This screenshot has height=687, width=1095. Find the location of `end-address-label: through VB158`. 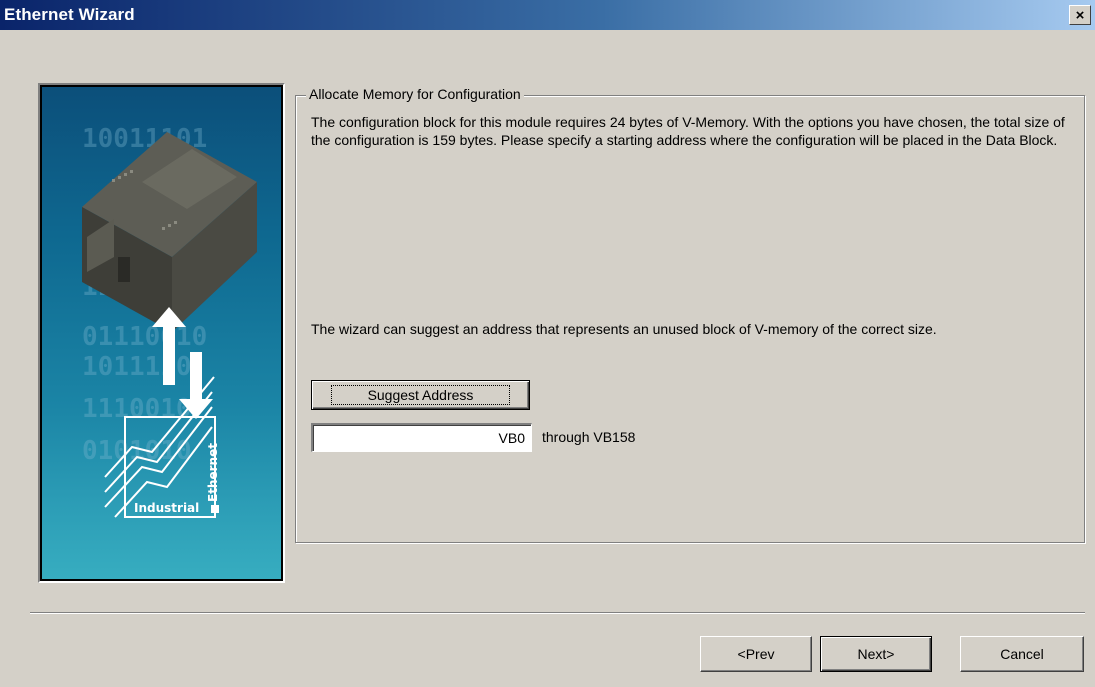

end-address-label: through VB158 is located at coordinates (589, 437).